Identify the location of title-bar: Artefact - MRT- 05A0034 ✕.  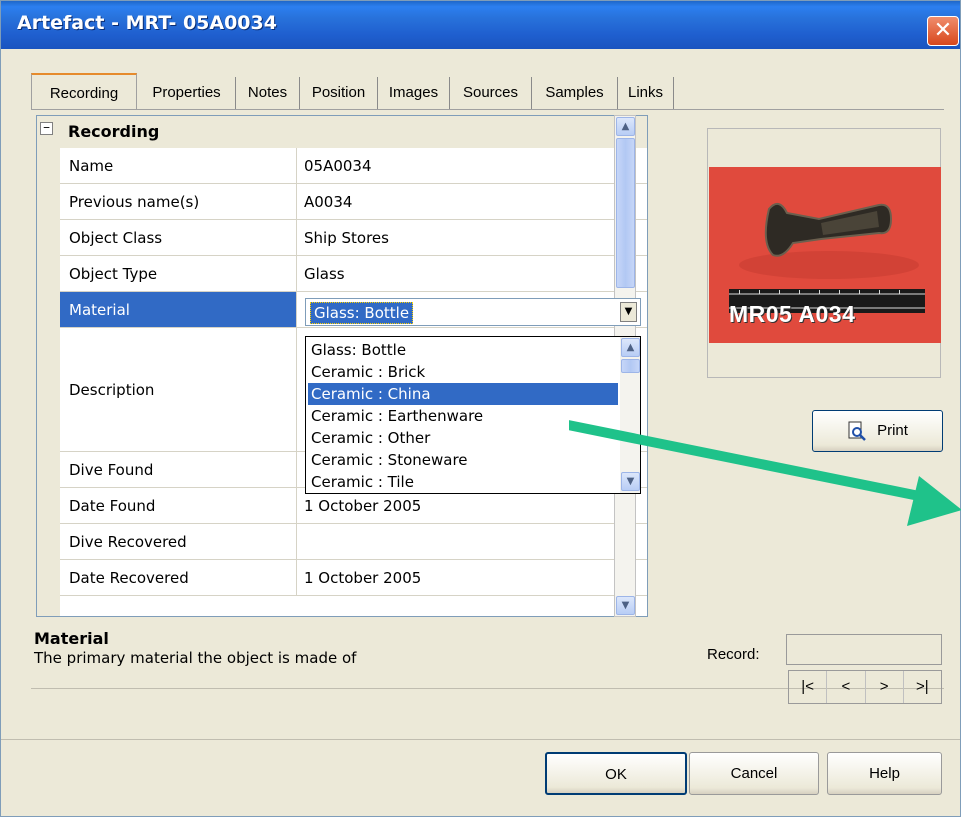
(480, 25).